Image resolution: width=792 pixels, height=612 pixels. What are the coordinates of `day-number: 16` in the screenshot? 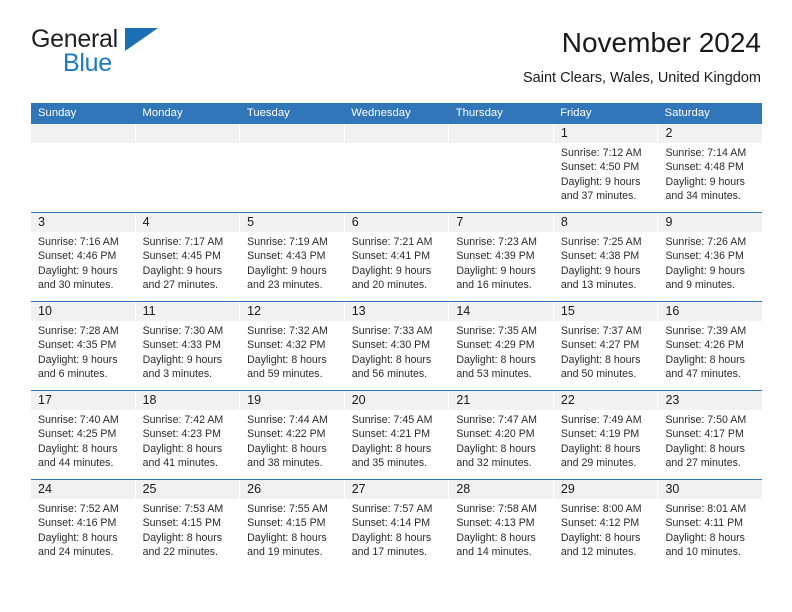 It's located at (710, 311).